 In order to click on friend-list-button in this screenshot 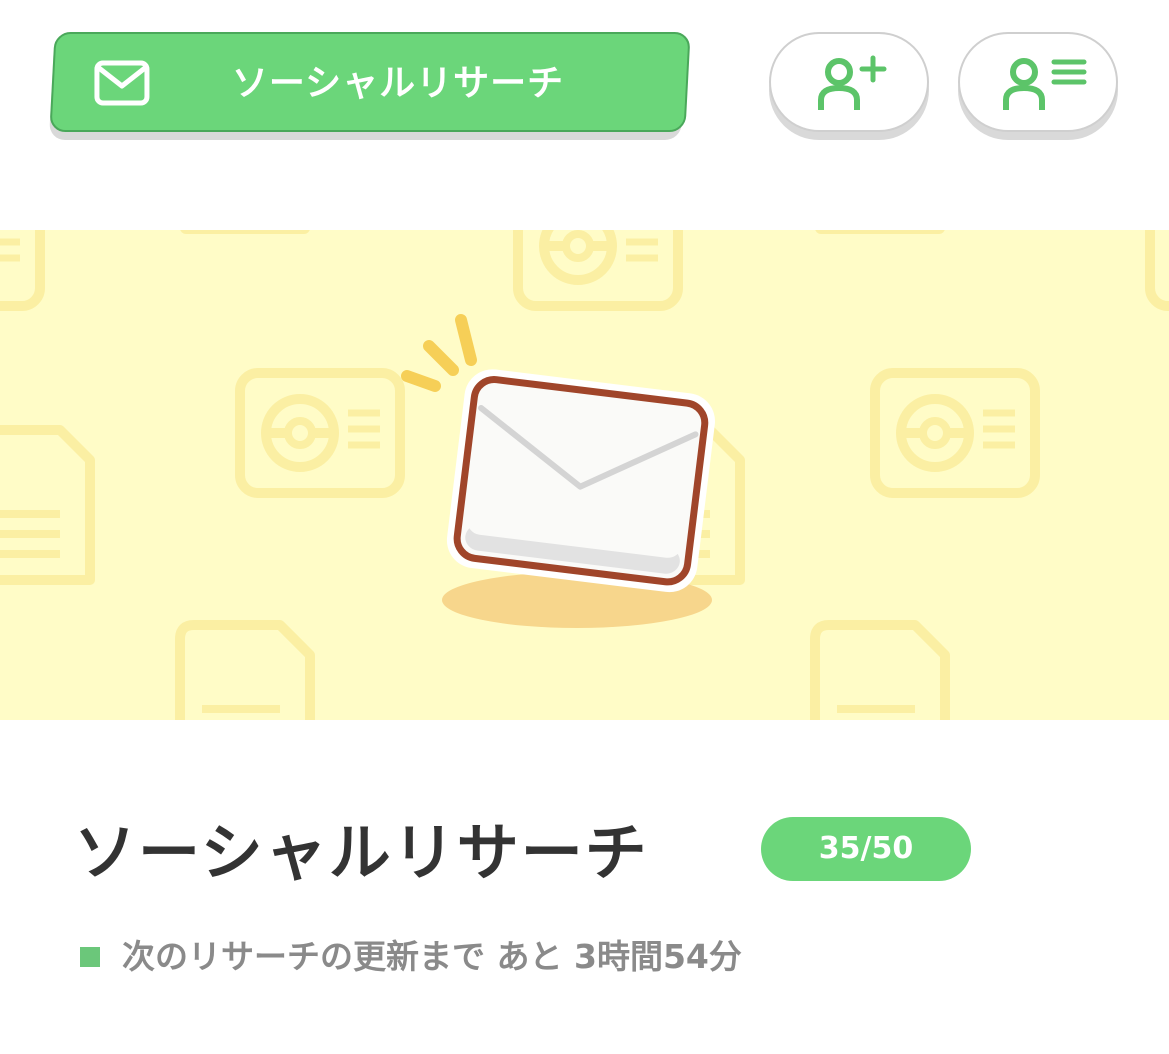, I will do `click(1038, 86)`.